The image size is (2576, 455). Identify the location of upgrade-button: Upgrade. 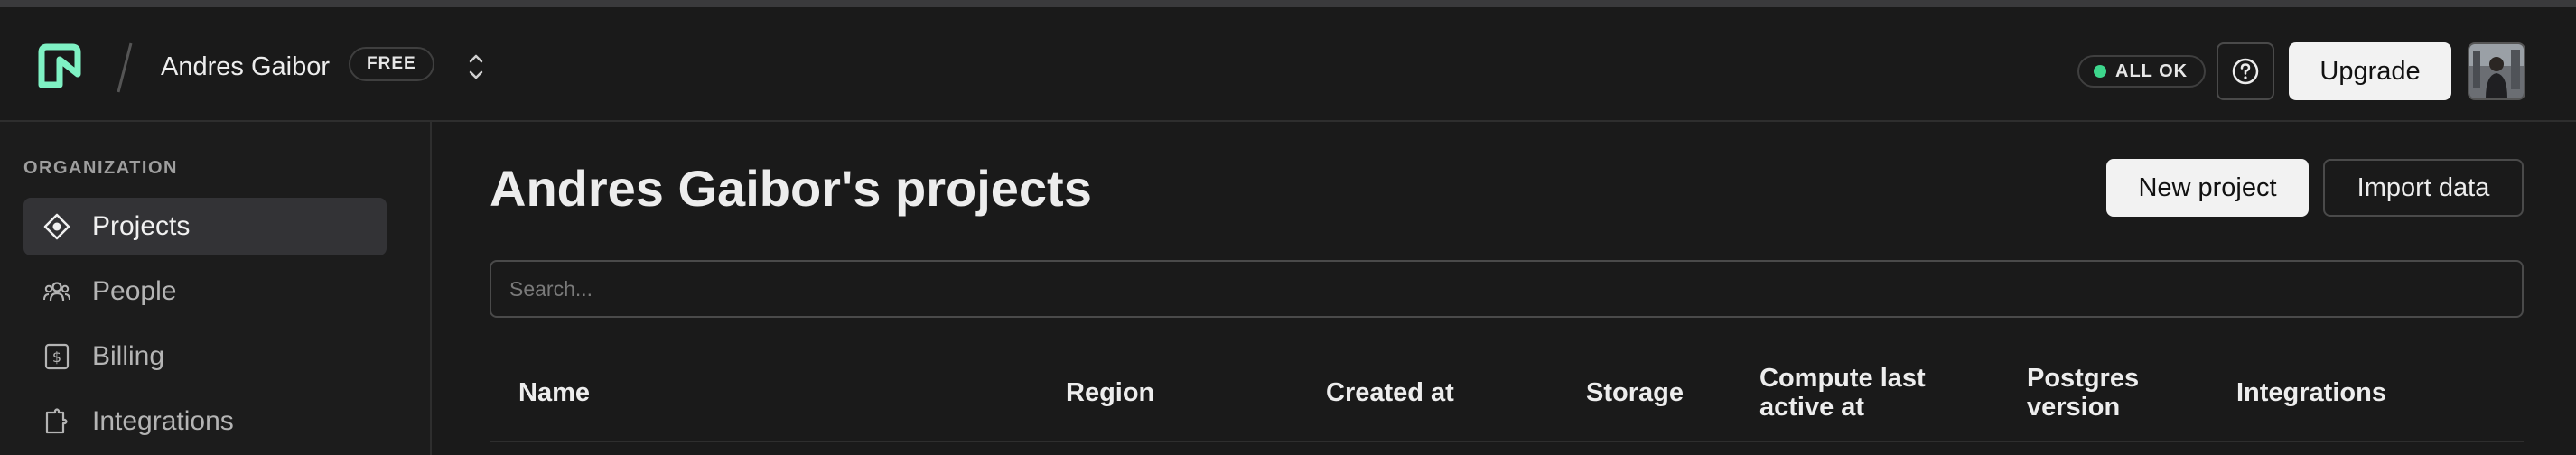
(2370, 71).